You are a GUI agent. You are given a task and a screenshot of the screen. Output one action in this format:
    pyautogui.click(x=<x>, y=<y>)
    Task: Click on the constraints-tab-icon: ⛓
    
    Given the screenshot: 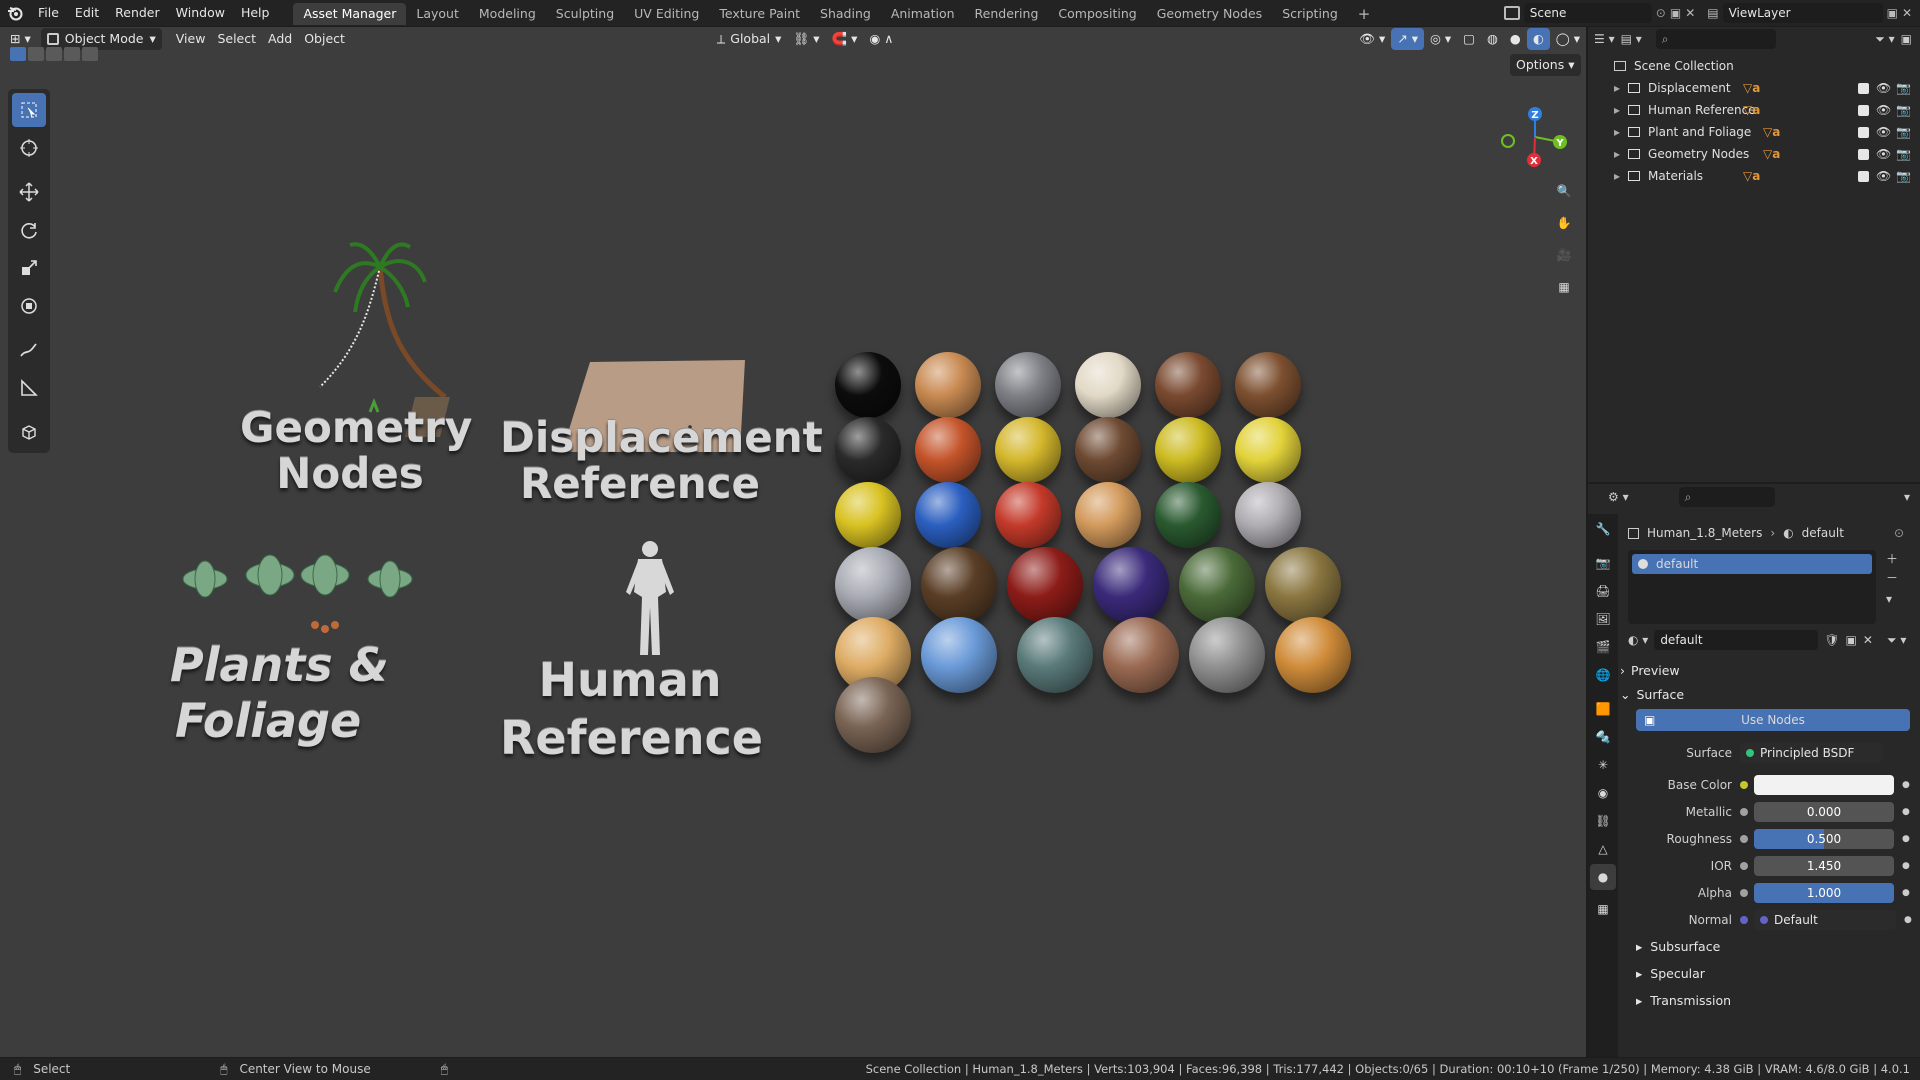 What is the action you would take?
    pyautogui.click(x=1603, y=821)
    